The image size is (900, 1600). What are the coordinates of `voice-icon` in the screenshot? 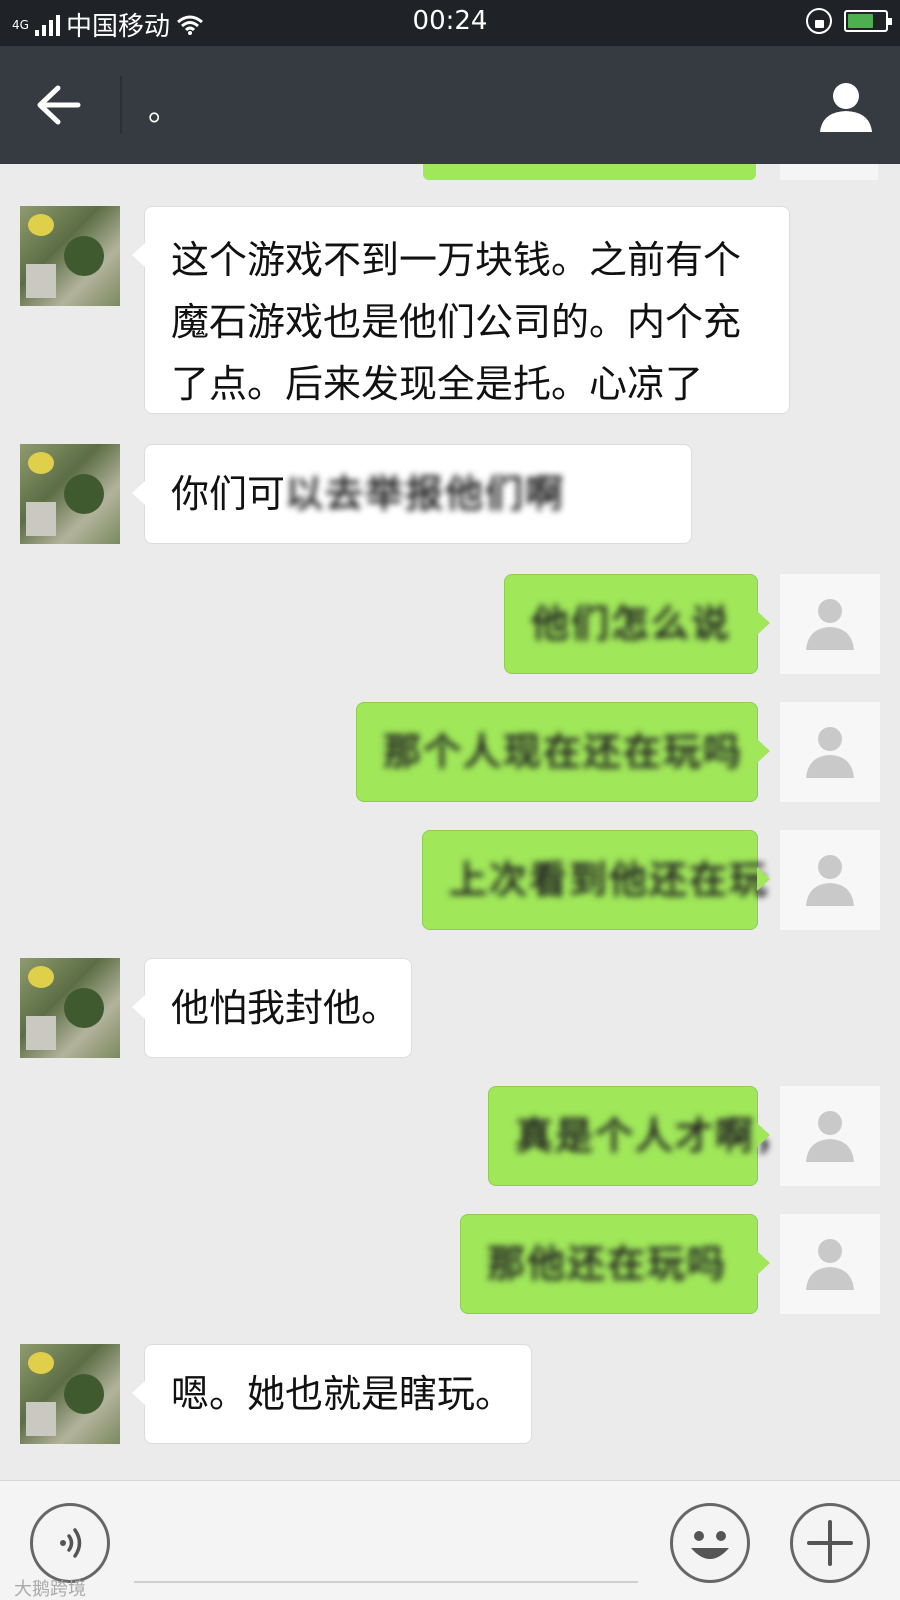 It's located at (71, 1543).